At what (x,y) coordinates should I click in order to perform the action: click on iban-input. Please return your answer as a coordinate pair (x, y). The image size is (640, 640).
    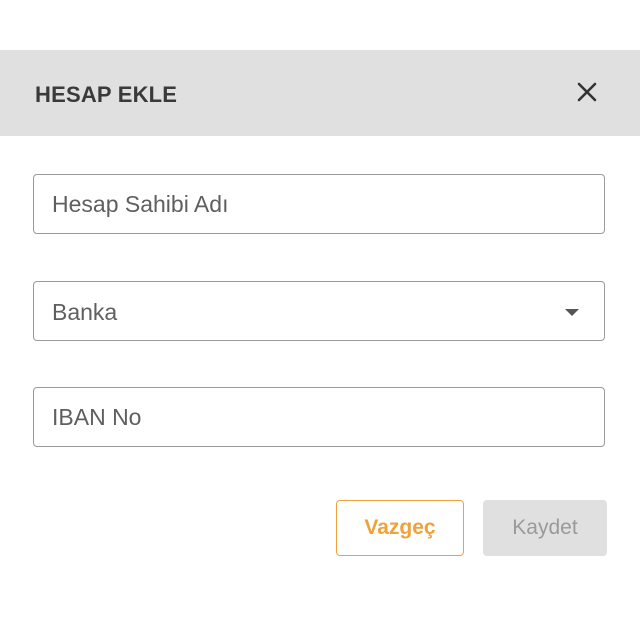
    Looking at the image, I should click on (319, 417).